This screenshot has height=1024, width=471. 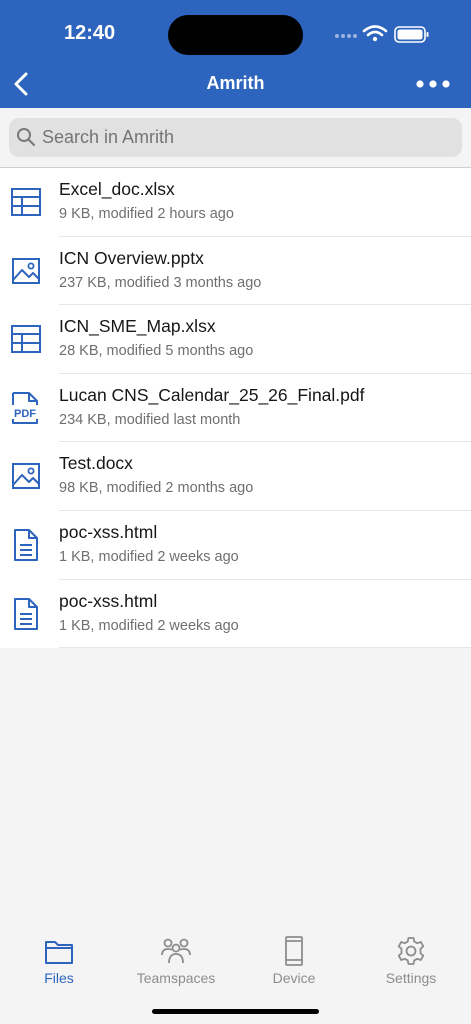 I want to click on file-meta: 234 KB, modified last month, so click(x=150, y=419).